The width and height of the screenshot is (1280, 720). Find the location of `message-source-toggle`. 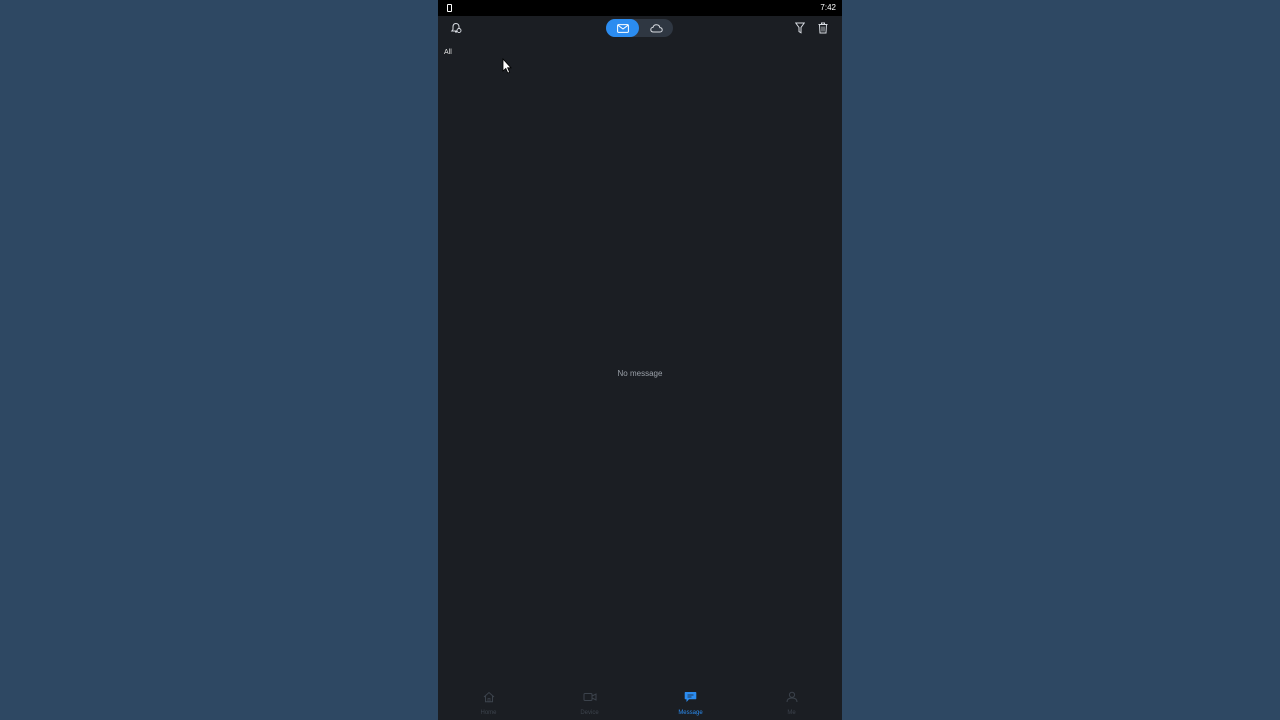

message-source-toggle is located at coordinates (639, 28).